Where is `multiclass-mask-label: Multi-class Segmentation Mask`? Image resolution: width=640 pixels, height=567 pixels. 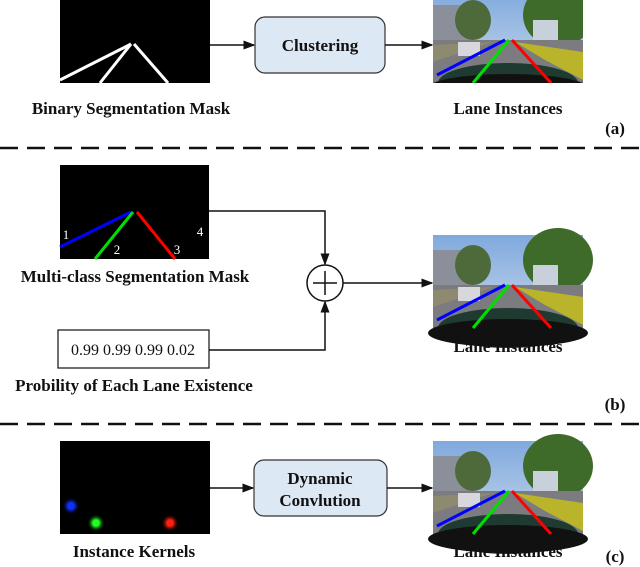
multiclass-mask-label: Multi-class Segmentation Mask is located at coordinates (135, 276).